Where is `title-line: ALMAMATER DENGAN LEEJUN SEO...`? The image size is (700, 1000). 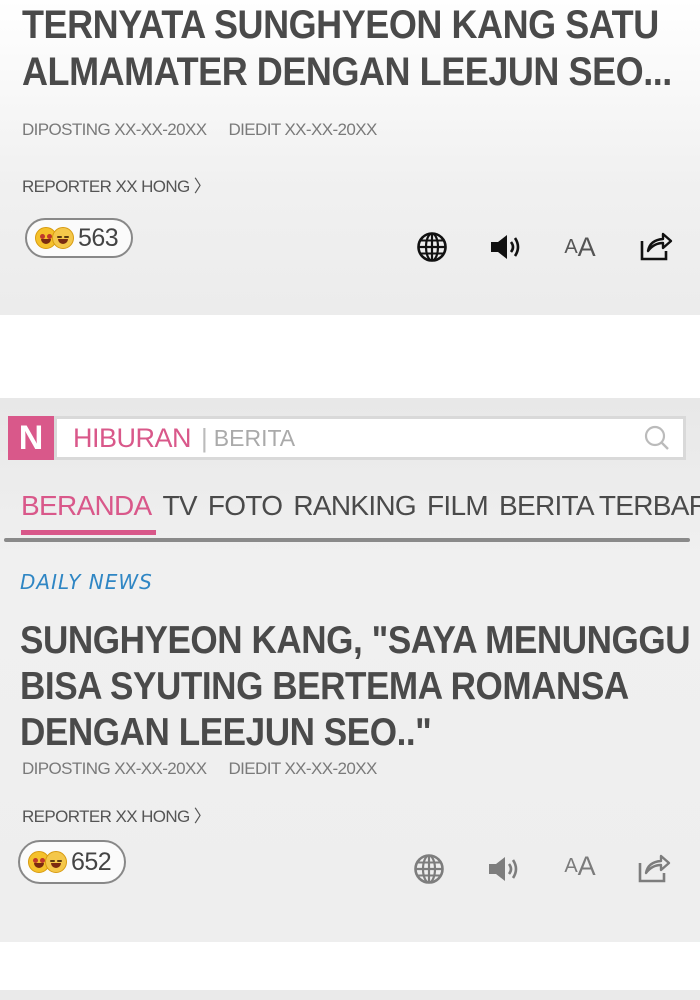
title-line: ALMAMATER DENGAN LEEJUN SEO... is located at coordinates (347, 72).